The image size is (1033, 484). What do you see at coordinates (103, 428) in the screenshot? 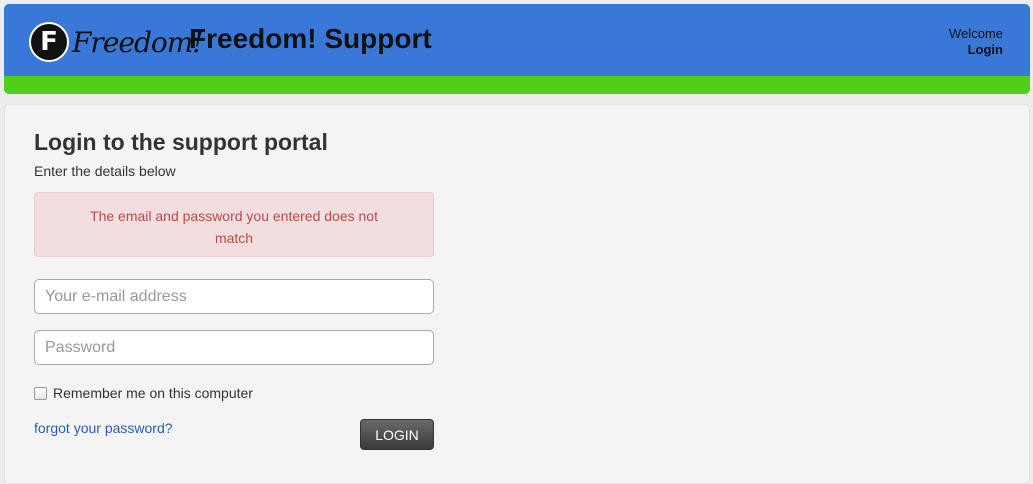
I see `forgot-password-link: forgot your password?` at bounding box center [103, 428].